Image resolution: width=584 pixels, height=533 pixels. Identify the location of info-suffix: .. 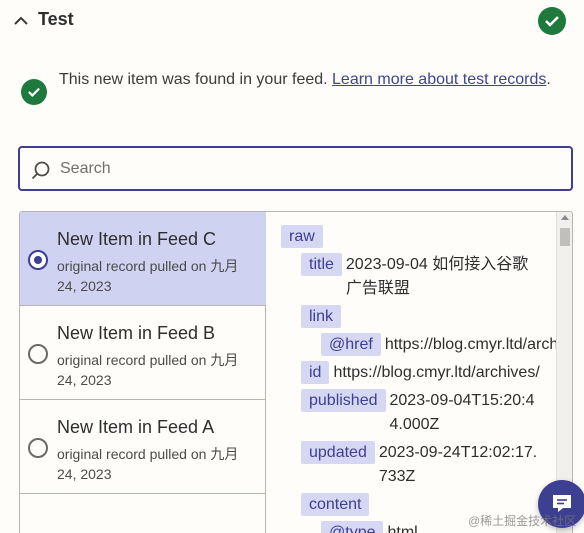
(548, 79).